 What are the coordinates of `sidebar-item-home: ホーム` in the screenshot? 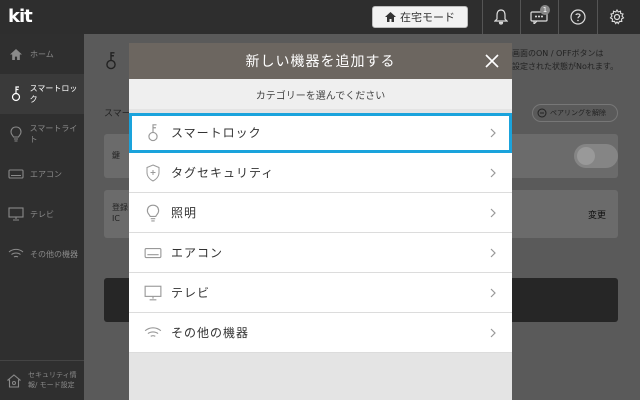 It's located at (42, 54).